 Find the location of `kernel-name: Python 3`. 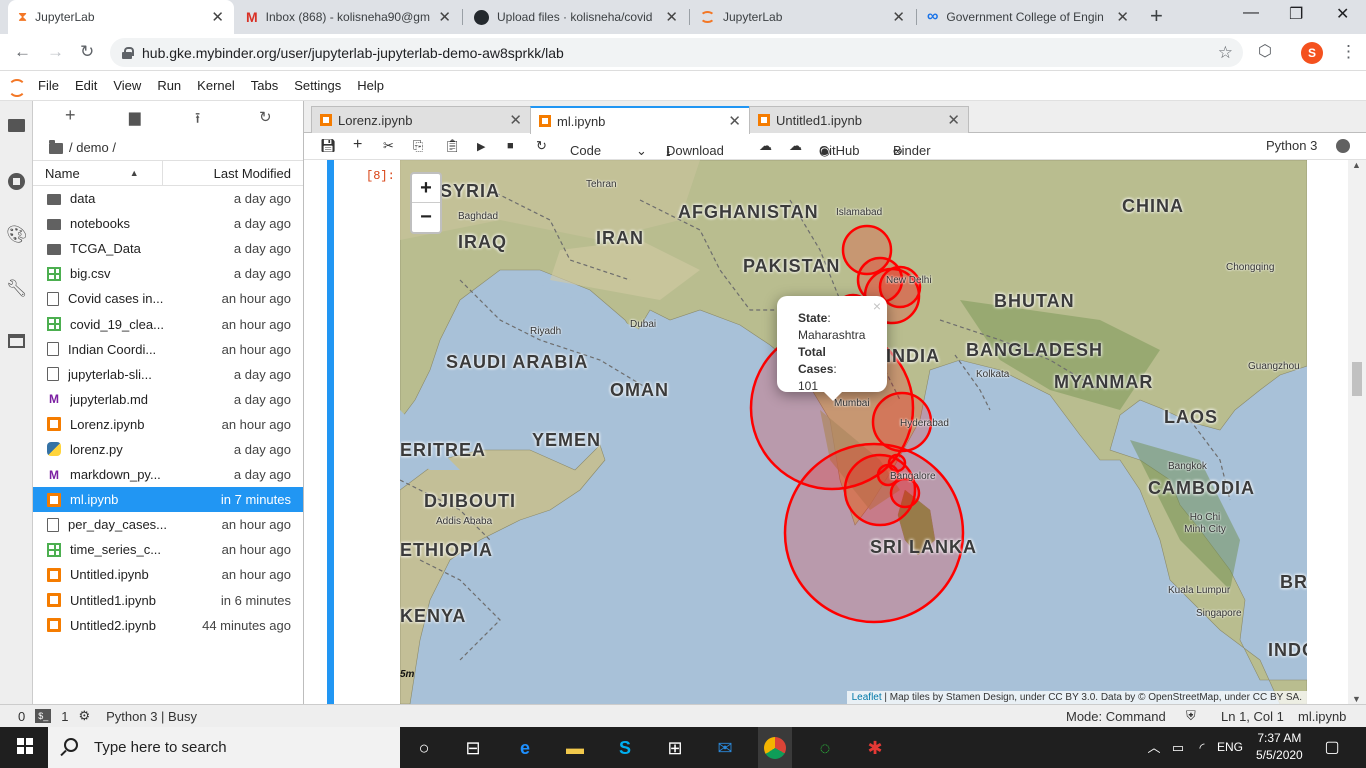

kernel-name: Python 3 is located at coordinates (1291, 145).